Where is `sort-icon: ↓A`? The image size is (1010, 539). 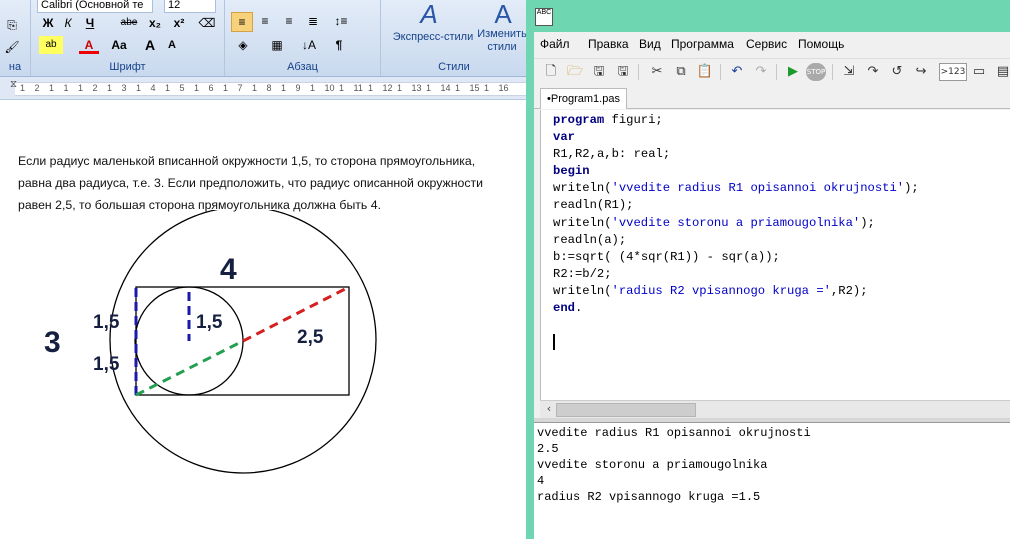 sort-icon: ↓A is located at coordinates (309, 45).